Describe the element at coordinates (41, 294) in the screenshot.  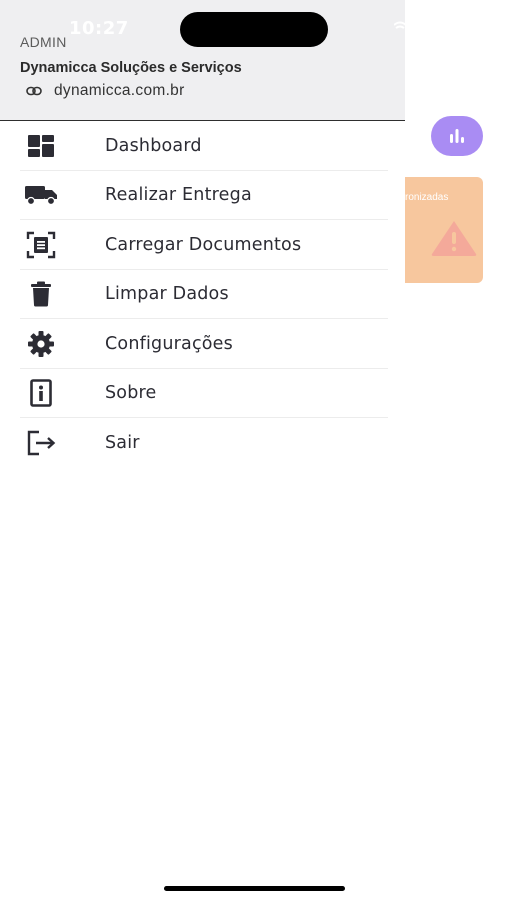
I see `trash-icon` at that location.